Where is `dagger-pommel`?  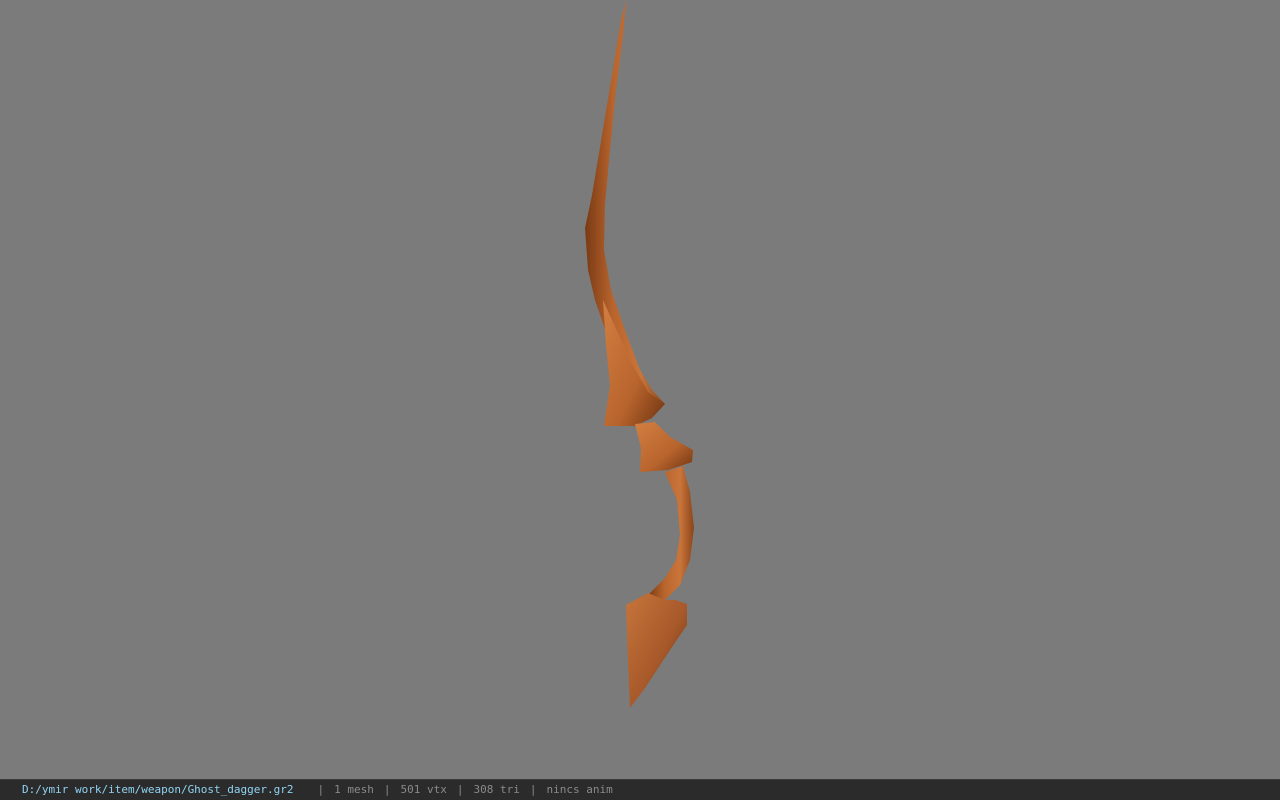
dagger-pommel is located at coordinates (656, 650).